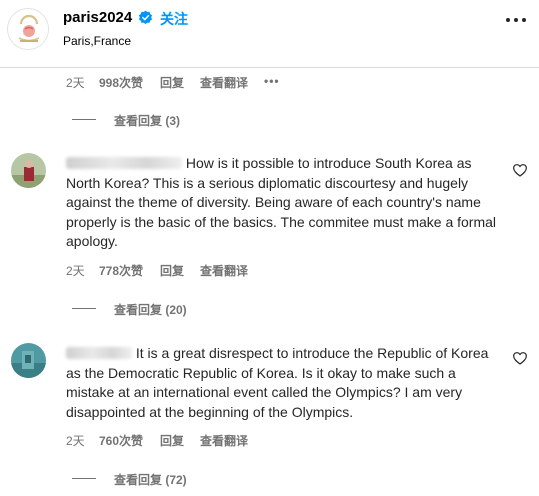 The image size is (539, 496). I want to click on comment-meta: 2天 760次赞 回复 查看翻译, so click(186, 440).